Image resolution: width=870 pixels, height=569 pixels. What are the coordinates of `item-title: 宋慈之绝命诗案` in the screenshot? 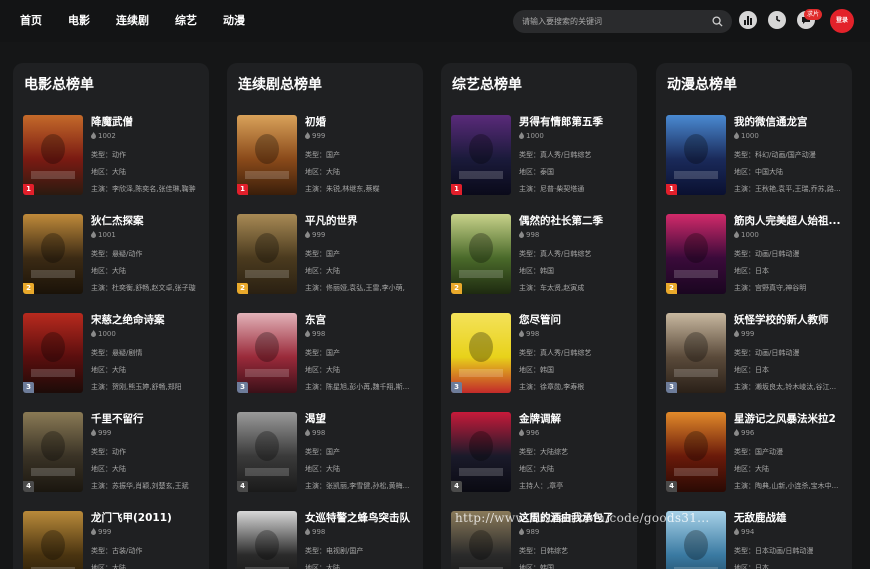 It's located at (147, 320).